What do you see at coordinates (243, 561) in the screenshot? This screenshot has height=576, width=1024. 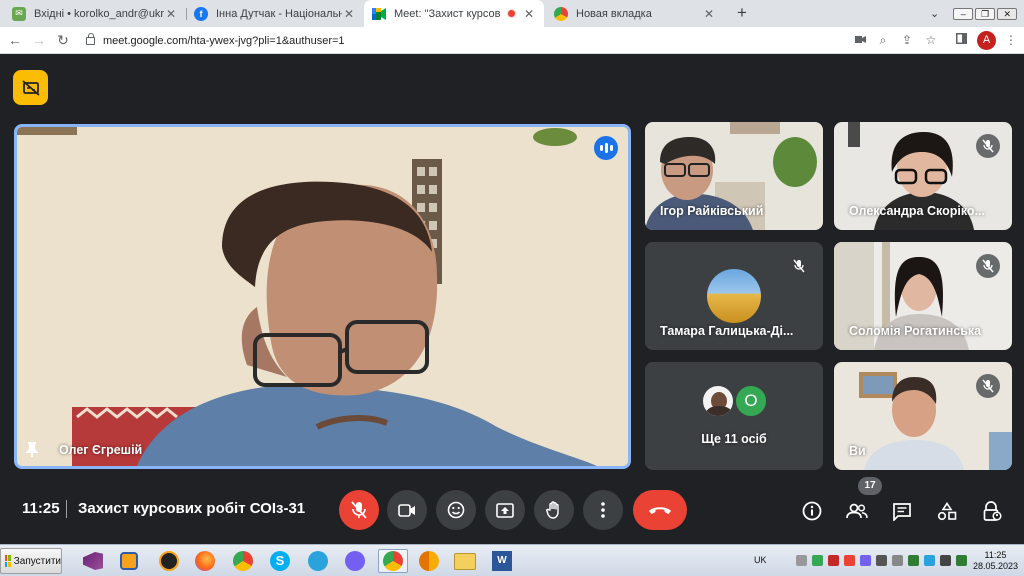 I see `chrome-taskbar-icon` at bounding box center [243, 561].